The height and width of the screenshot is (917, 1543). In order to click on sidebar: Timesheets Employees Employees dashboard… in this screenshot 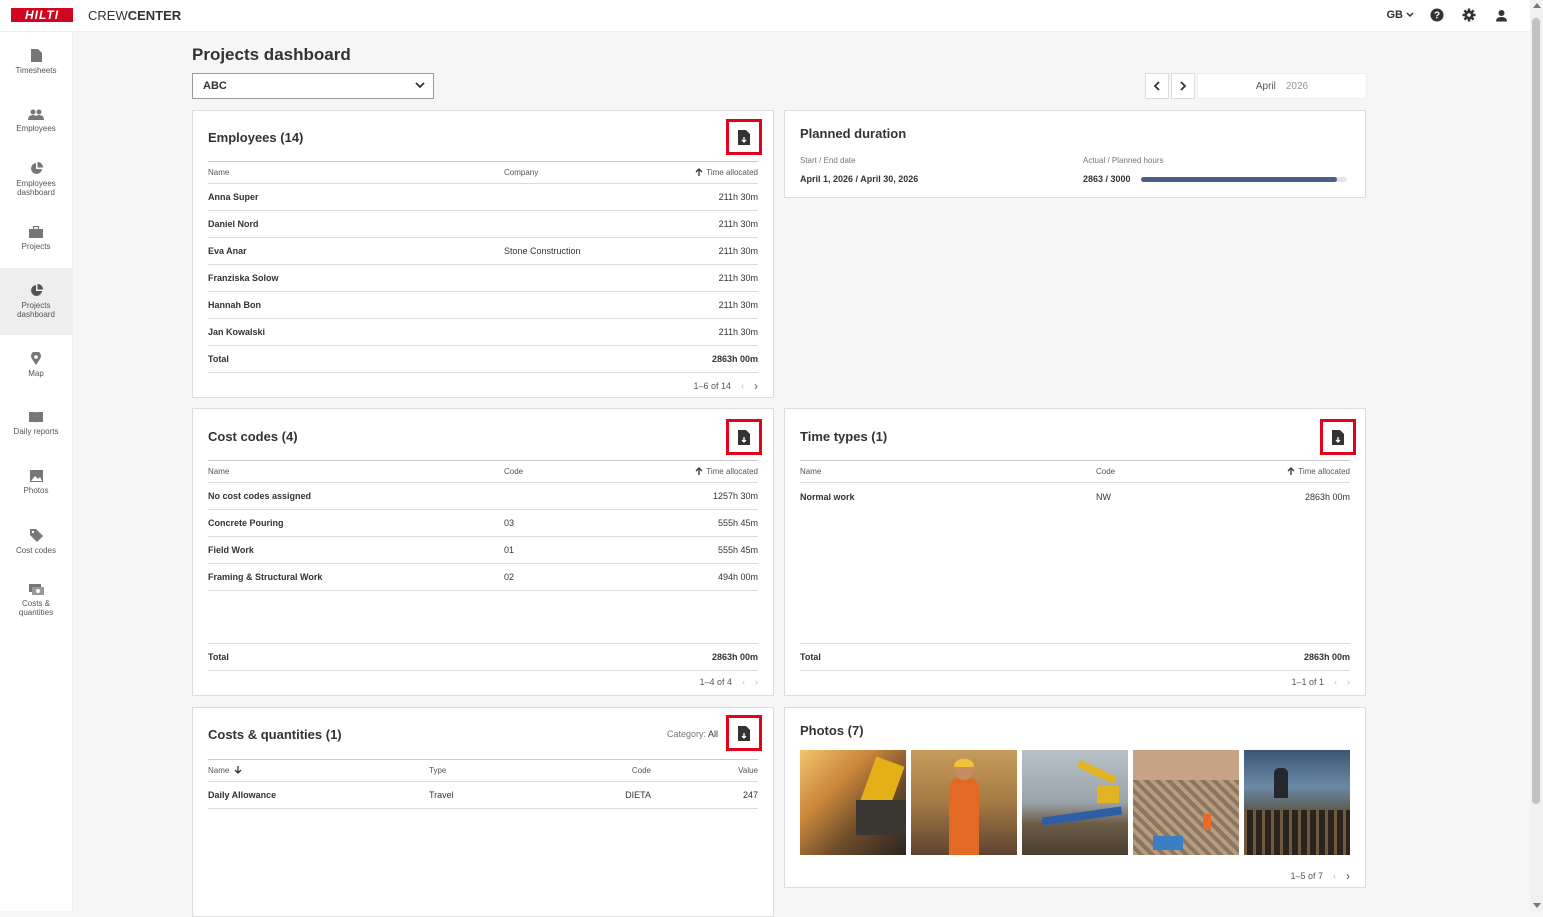, I will do `click(36, 471)`.